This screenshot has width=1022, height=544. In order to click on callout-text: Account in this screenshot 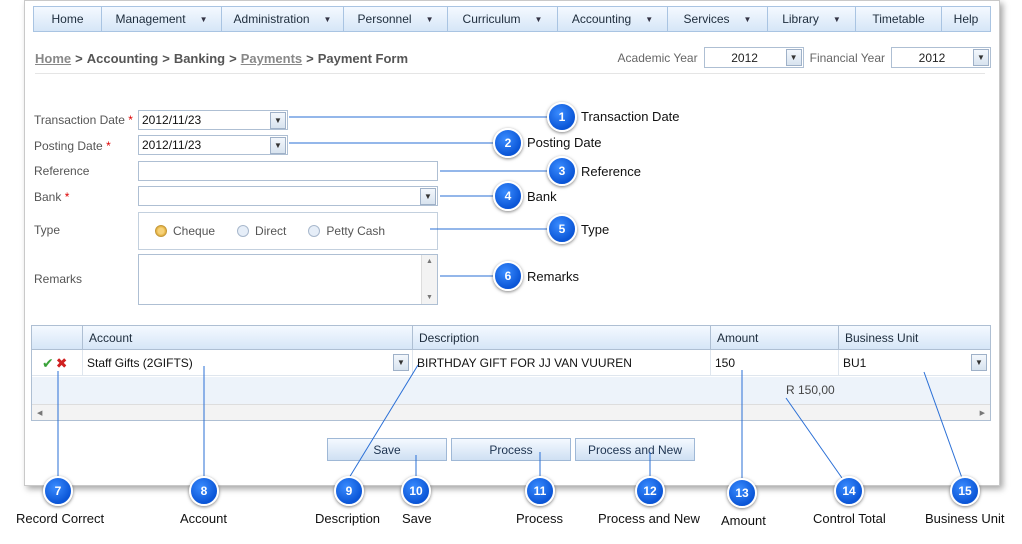, I will do `click(203, 518)`.